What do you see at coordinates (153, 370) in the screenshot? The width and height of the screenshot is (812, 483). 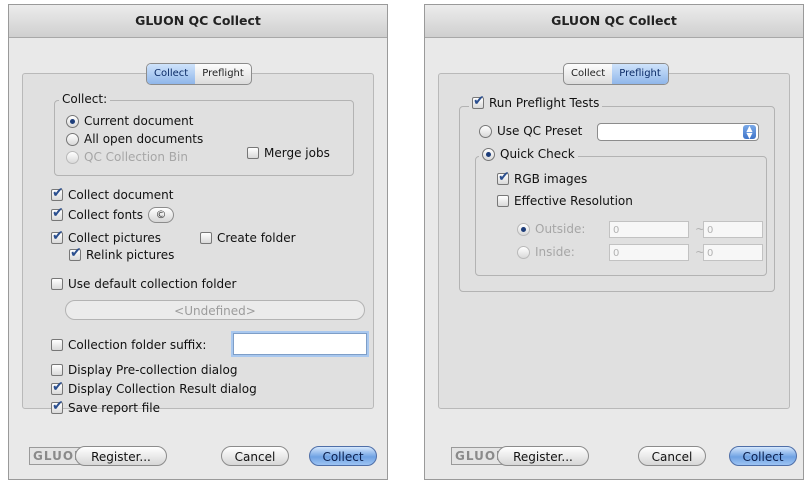 I see `checkbox-label: Display Pre-collection dialog` at bounding box center [153, 370].